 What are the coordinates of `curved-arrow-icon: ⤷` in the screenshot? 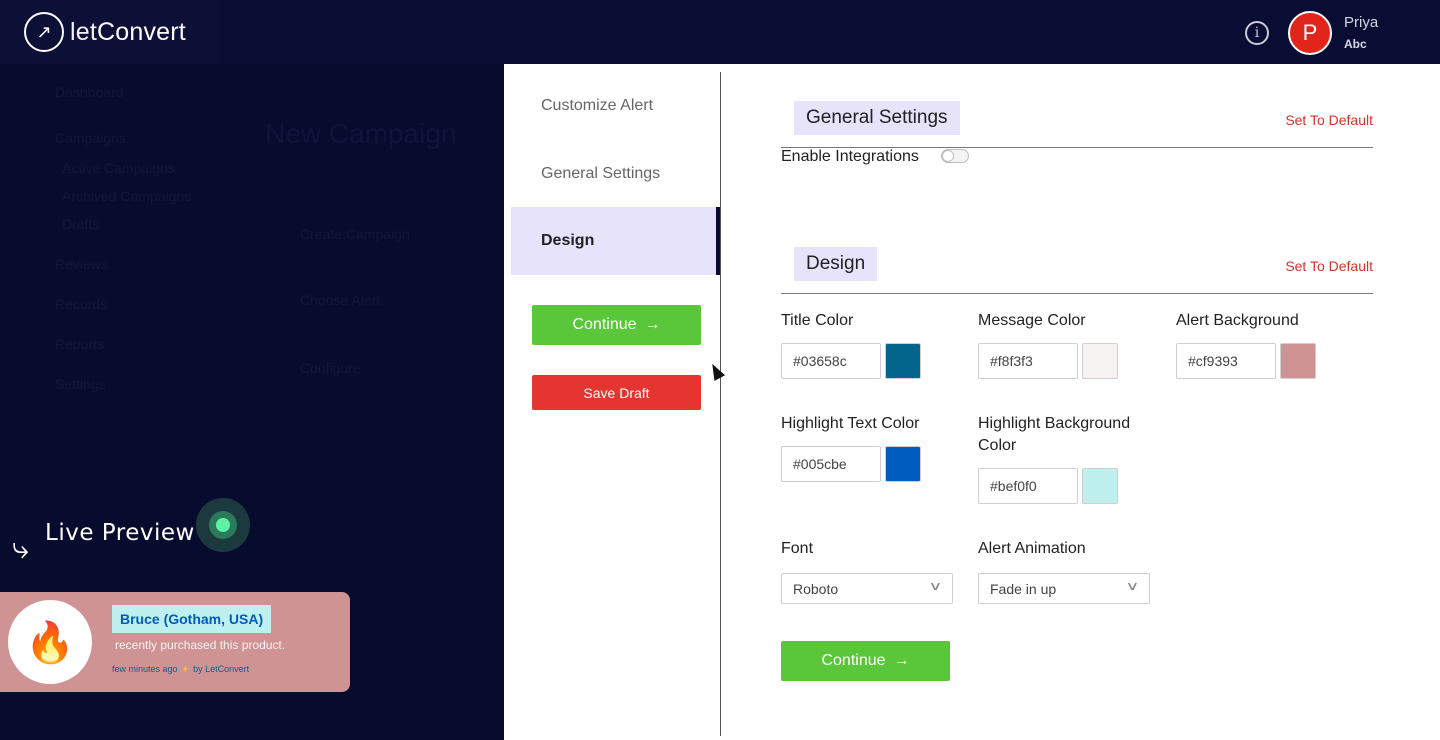 It's located at (20, 548).